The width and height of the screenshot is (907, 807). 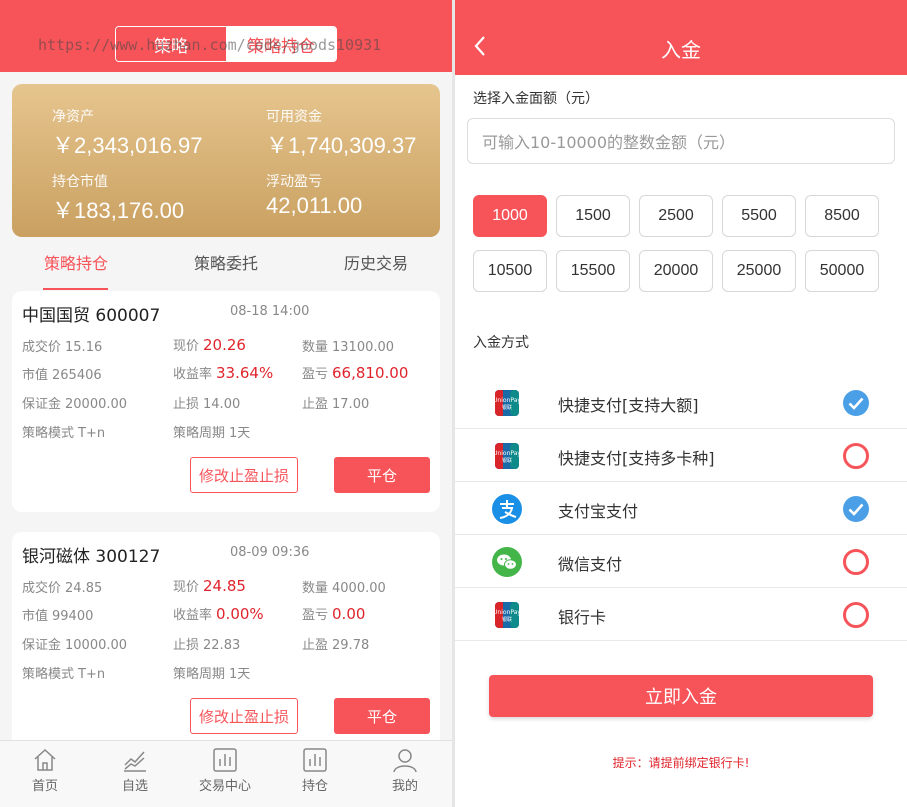 I want to click on stop-loss: 止损 14.00, so click(x=207, y=404).